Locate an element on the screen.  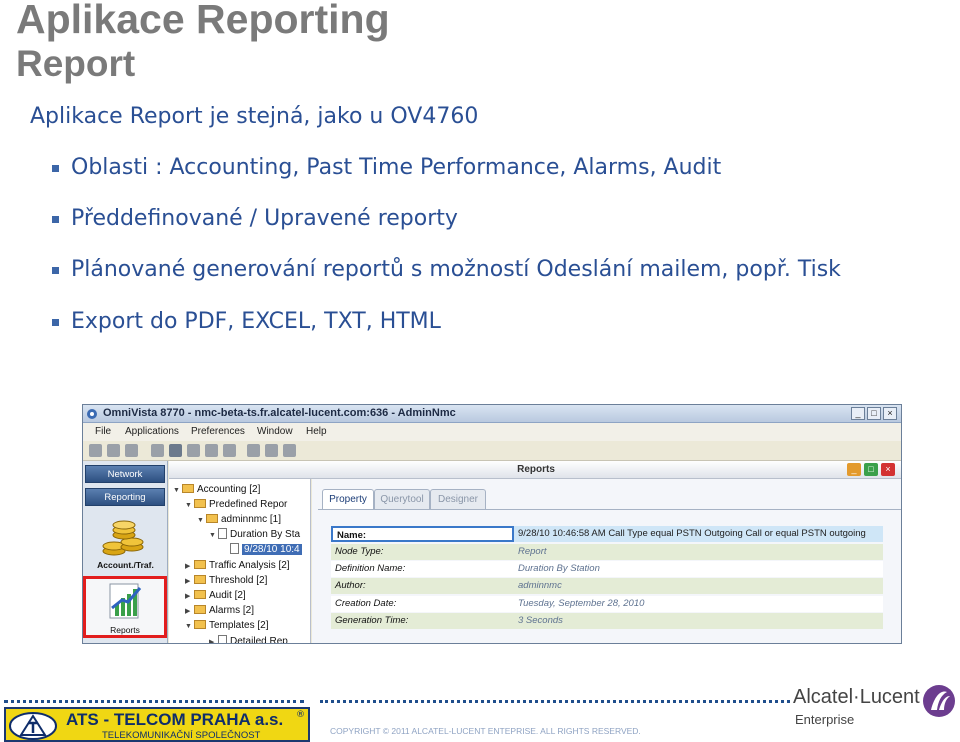
tree-node: ▶ Detailed Rep is located at coordinates (248, 639).